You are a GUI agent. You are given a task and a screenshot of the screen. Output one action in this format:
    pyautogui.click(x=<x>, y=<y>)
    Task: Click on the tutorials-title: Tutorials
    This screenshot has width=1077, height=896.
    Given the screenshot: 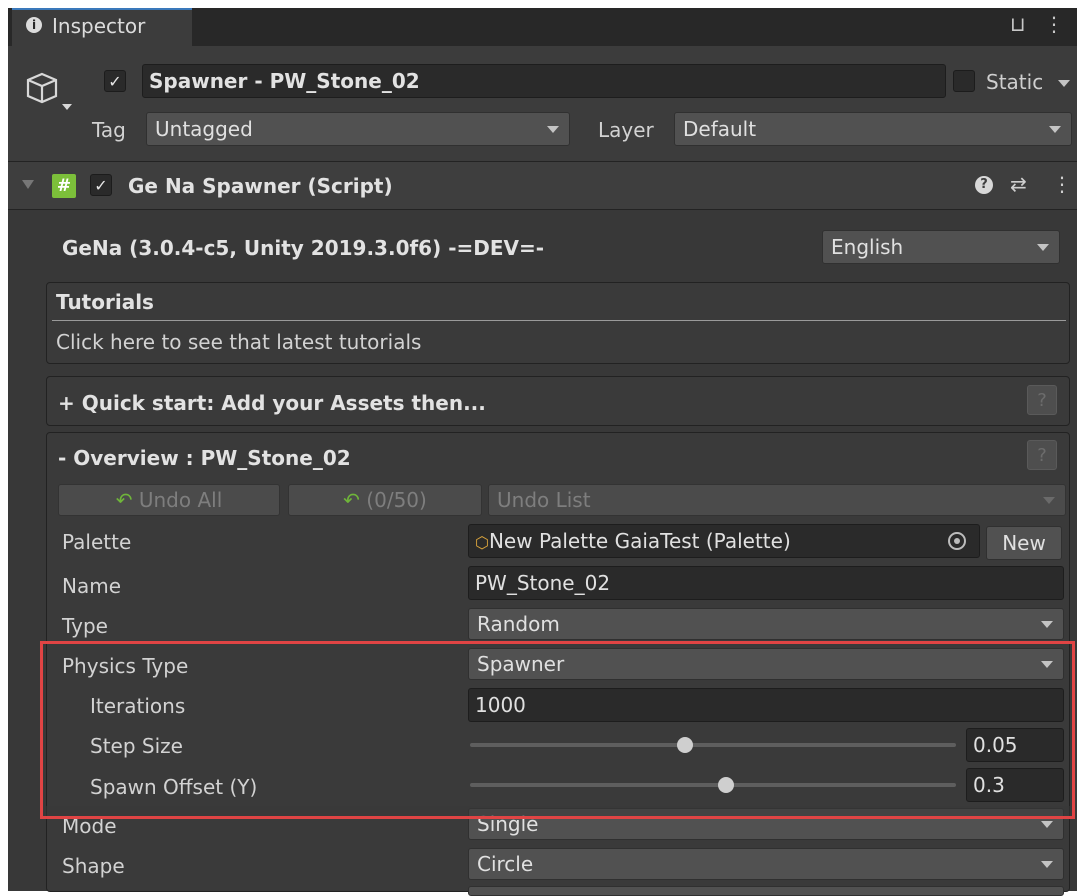 What is the action you would take?
    pyautogui.click(x=105, y=302)
    